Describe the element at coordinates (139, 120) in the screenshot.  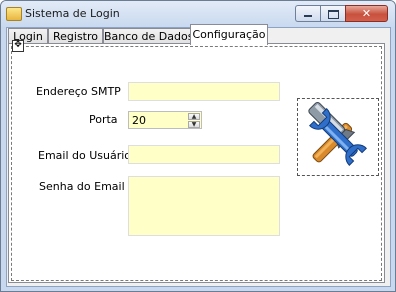
I see `port-value: 20` at that location.